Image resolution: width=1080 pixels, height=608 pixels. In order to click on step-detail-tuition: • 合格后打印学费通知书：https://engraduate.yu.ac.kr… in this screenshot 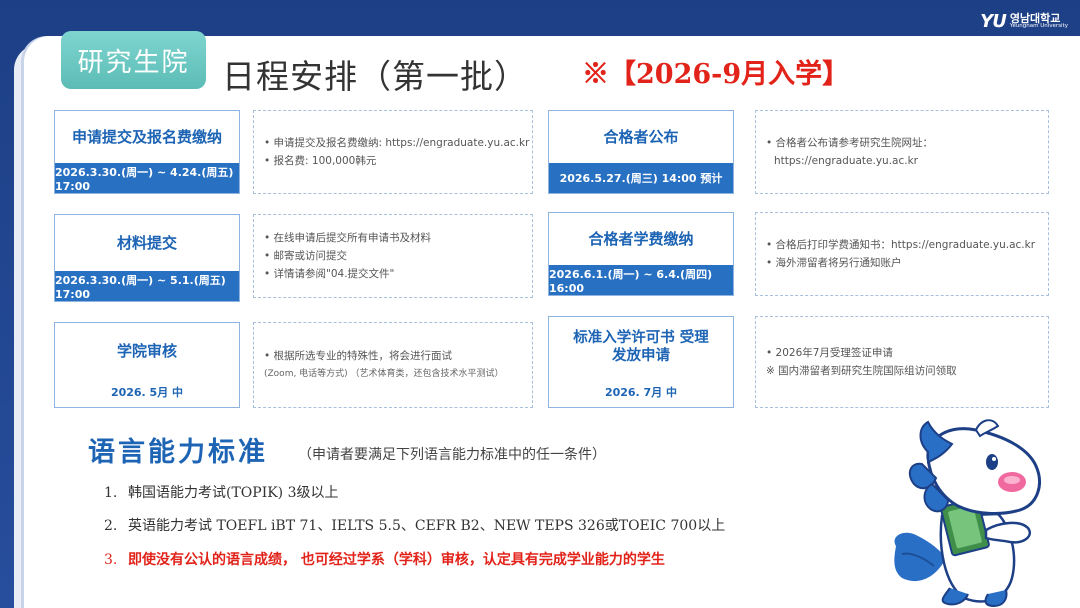, I will do `click(902, 254)`.